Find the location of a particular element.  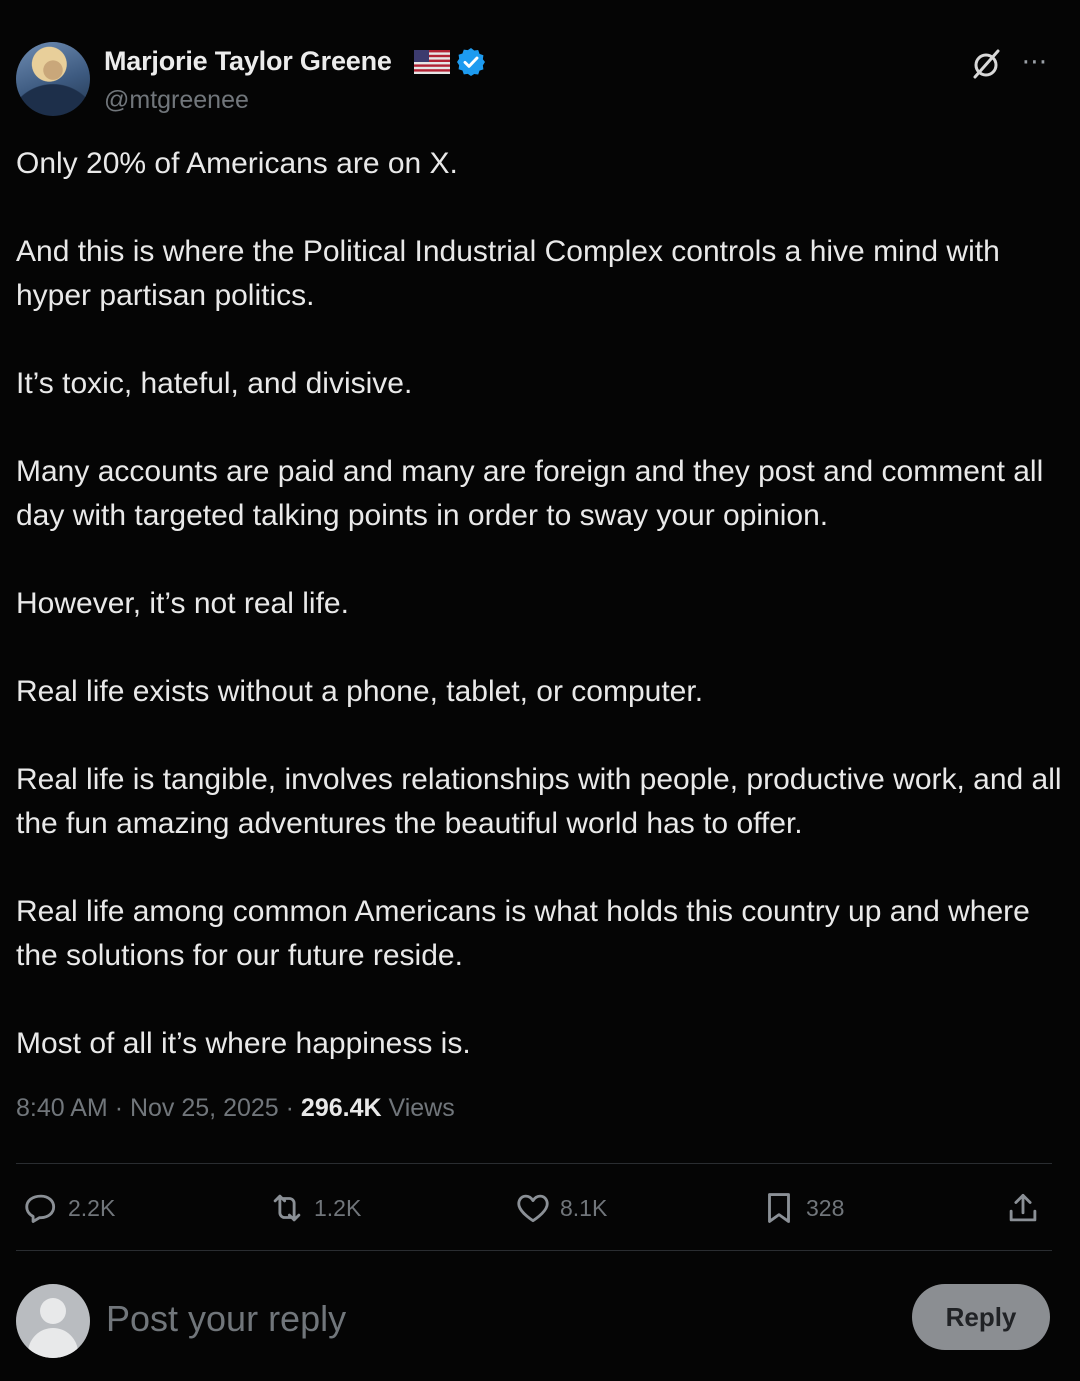

bookmark-count: 328 is located at coordinates (825, 1207).